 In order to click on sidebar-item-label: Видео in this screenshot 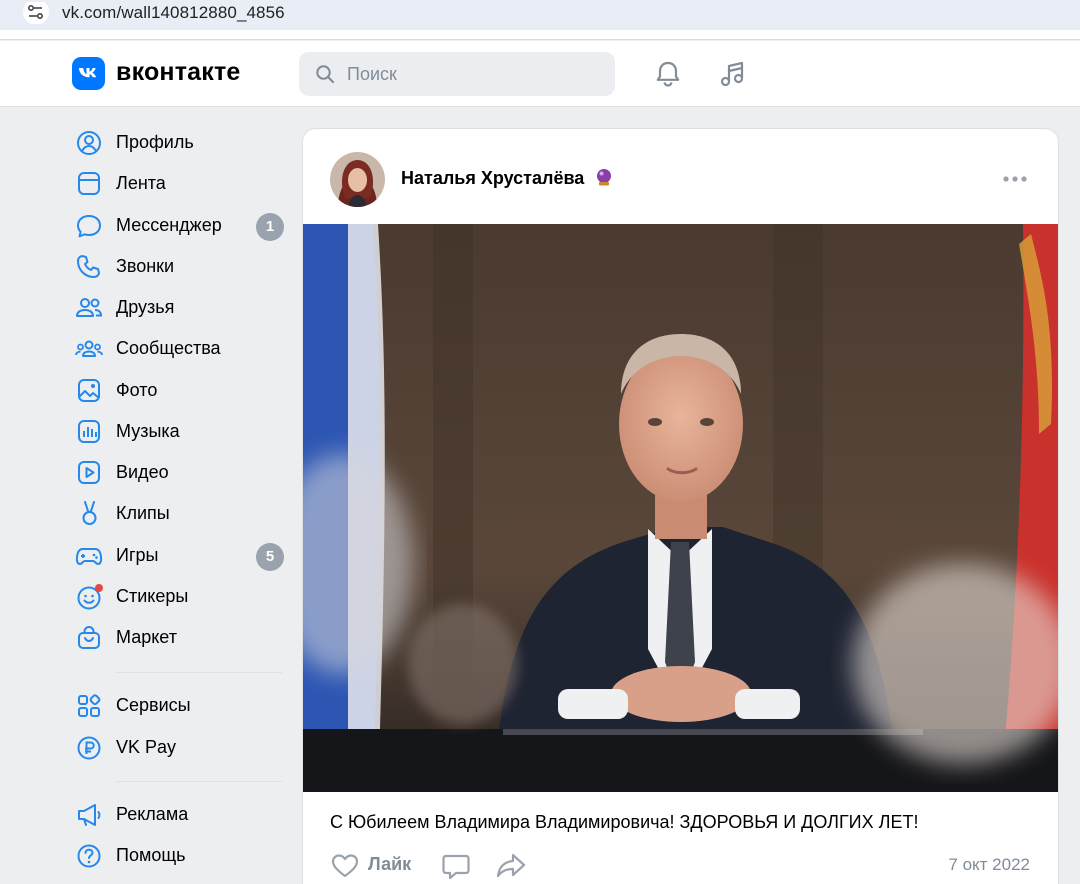, I will do `click(142, 472)`.